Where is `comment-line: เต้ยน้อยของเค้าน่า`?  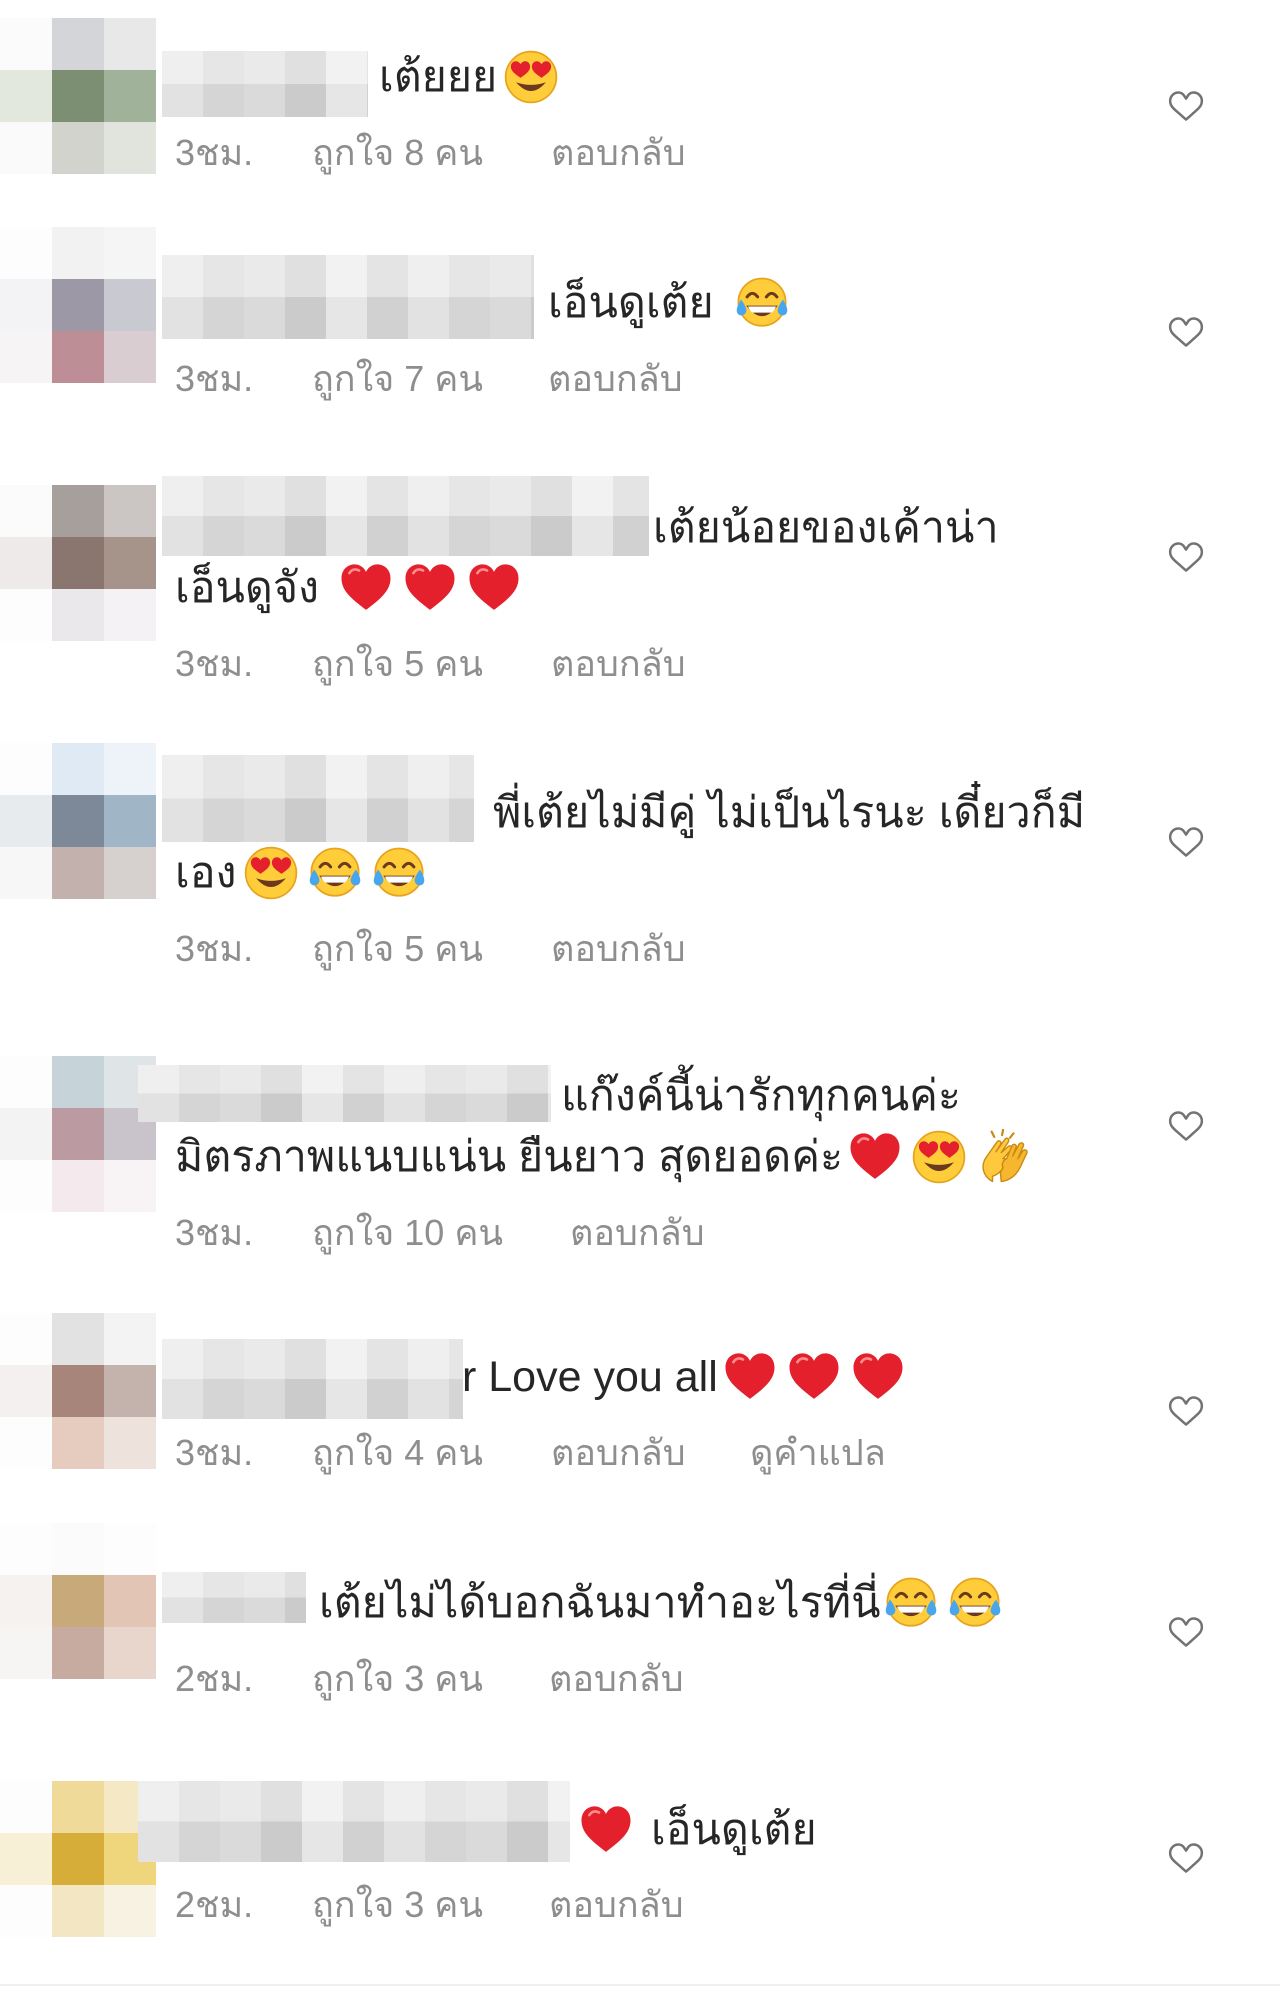
comment-line: เต้ยน้อยของเค้าน่า is located at coordinates (826, 528).